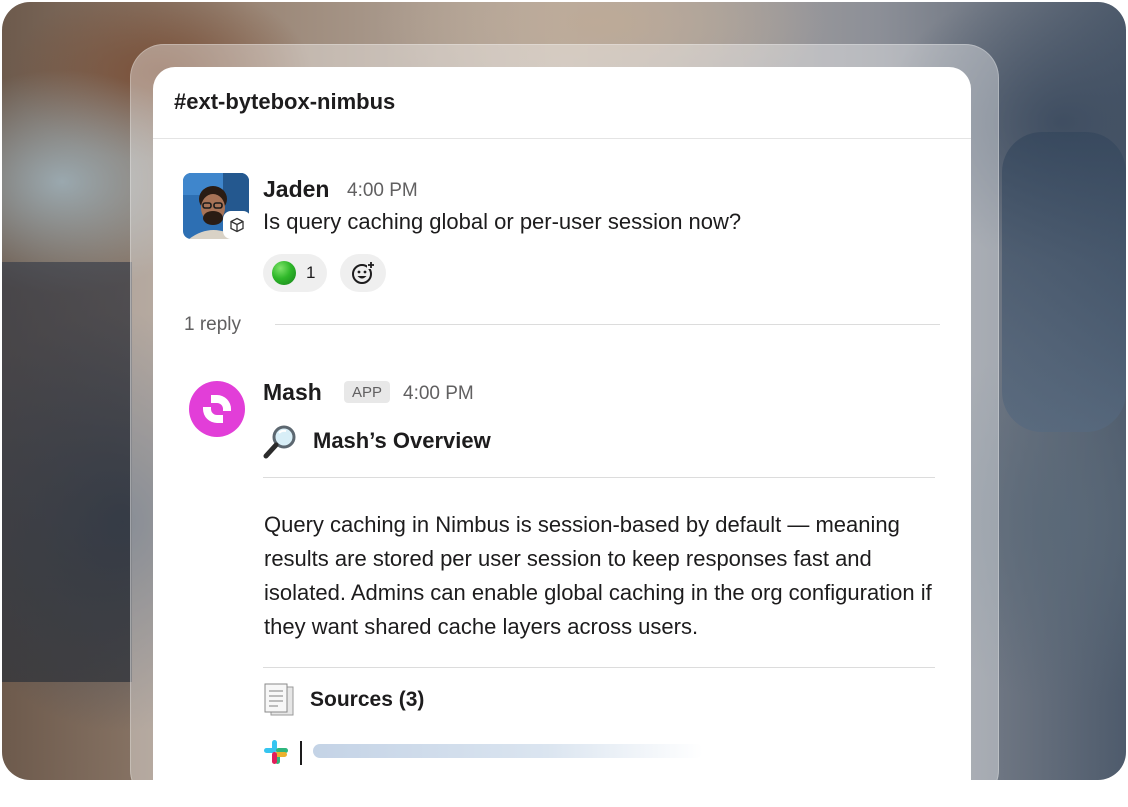 This screenshot has height=807, width=1128. Describe the element at coordinates (280, 700) in the screenshot. I see `document-icon` at that location.